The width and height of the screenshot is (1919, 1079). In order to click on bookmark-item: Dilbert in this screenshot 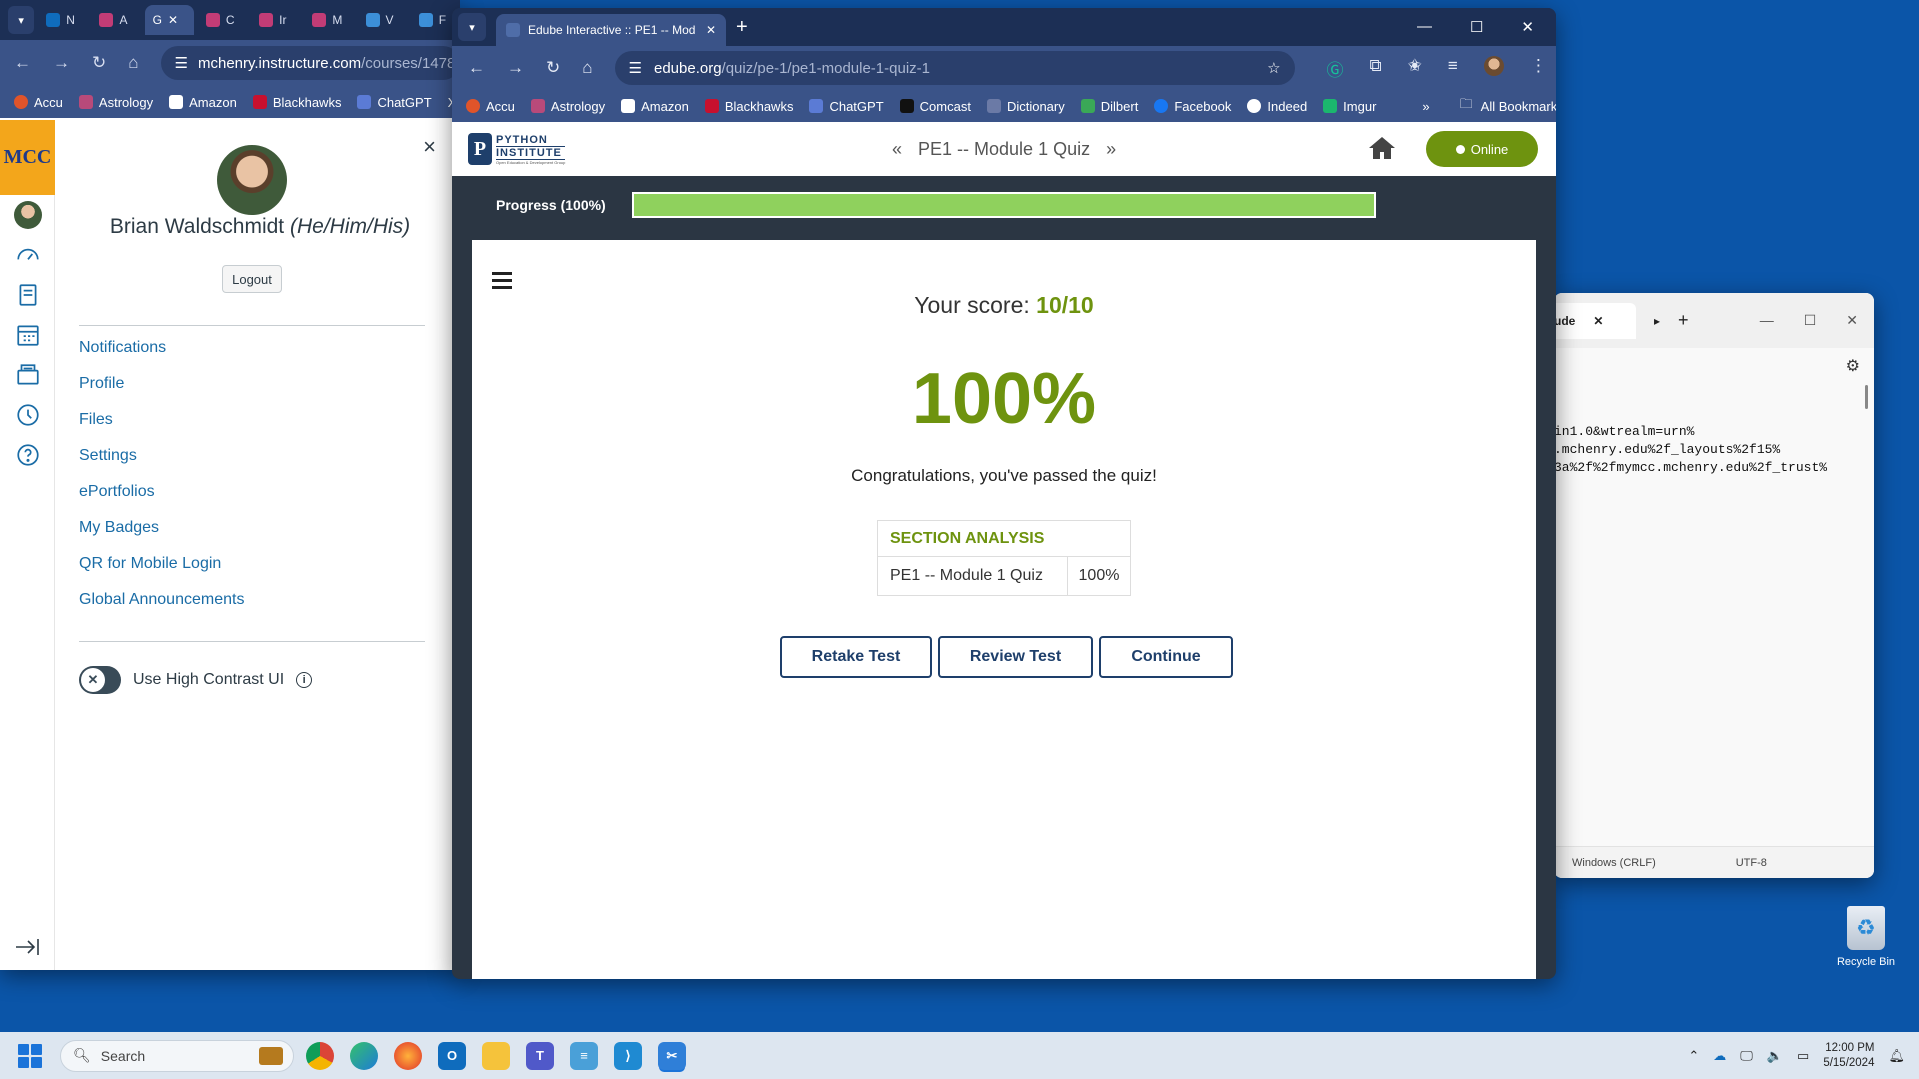, I will do `click(1109, 106)`.